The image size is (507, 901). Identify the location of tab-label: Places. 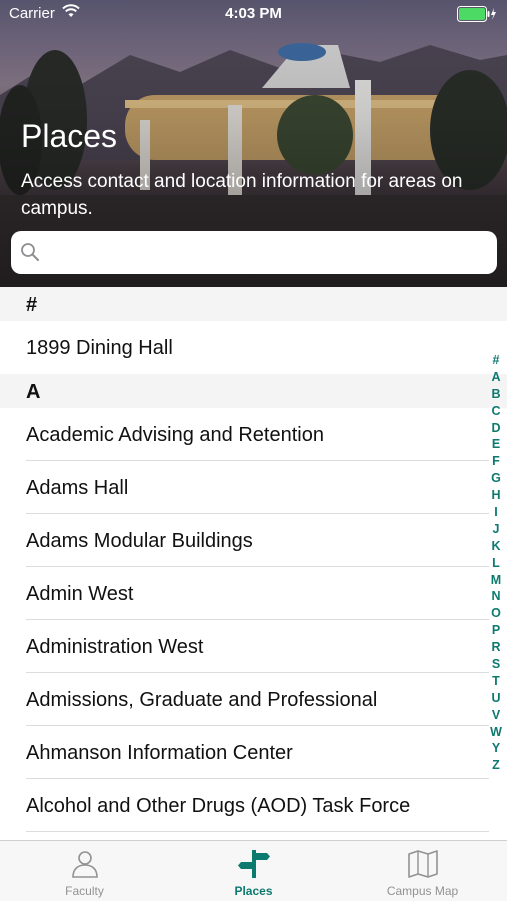
(253, 891).